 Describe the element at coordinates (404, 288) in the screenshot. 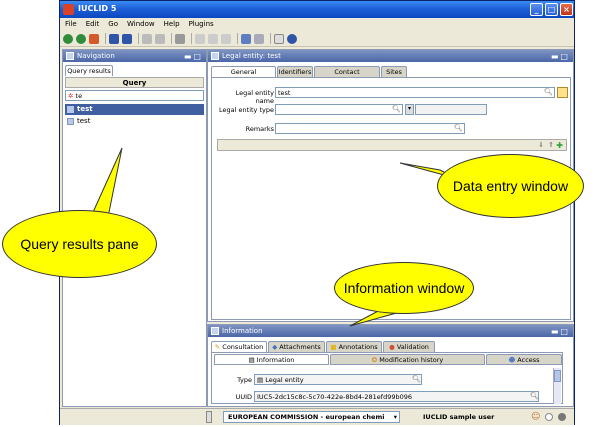

I see `information-callout: Information window` at that location.